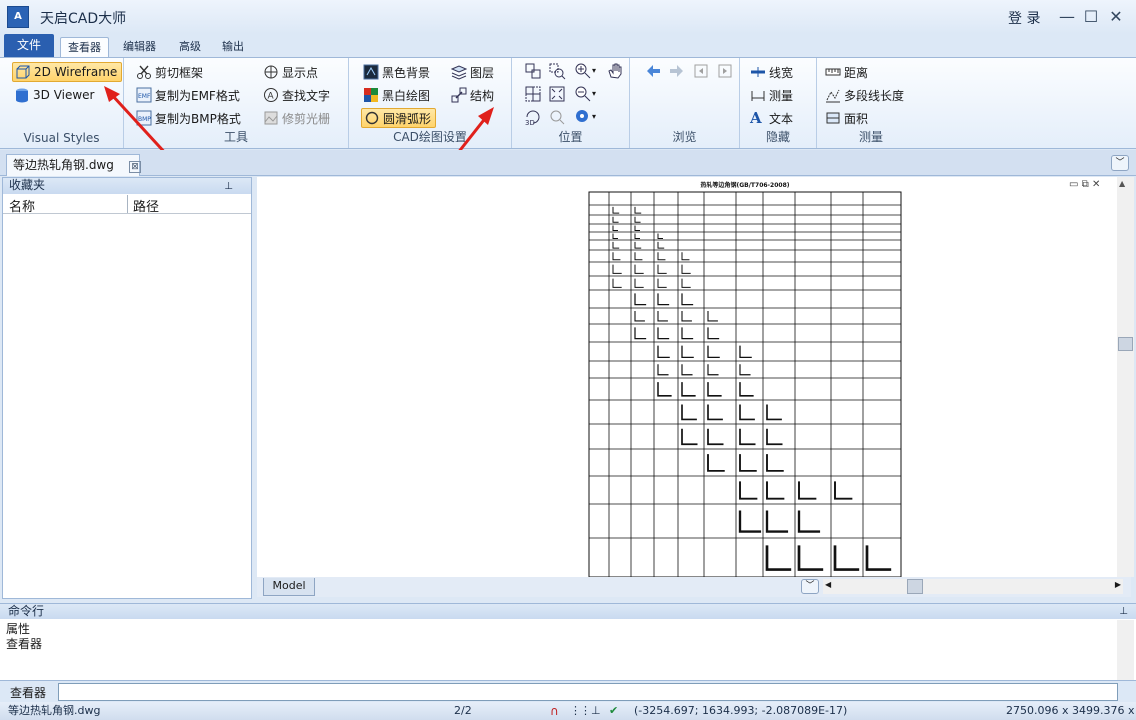 Image resolution: width=1136 pixels, height=720 pixels. I want to click on tab-model: Model, so click(289, 587).